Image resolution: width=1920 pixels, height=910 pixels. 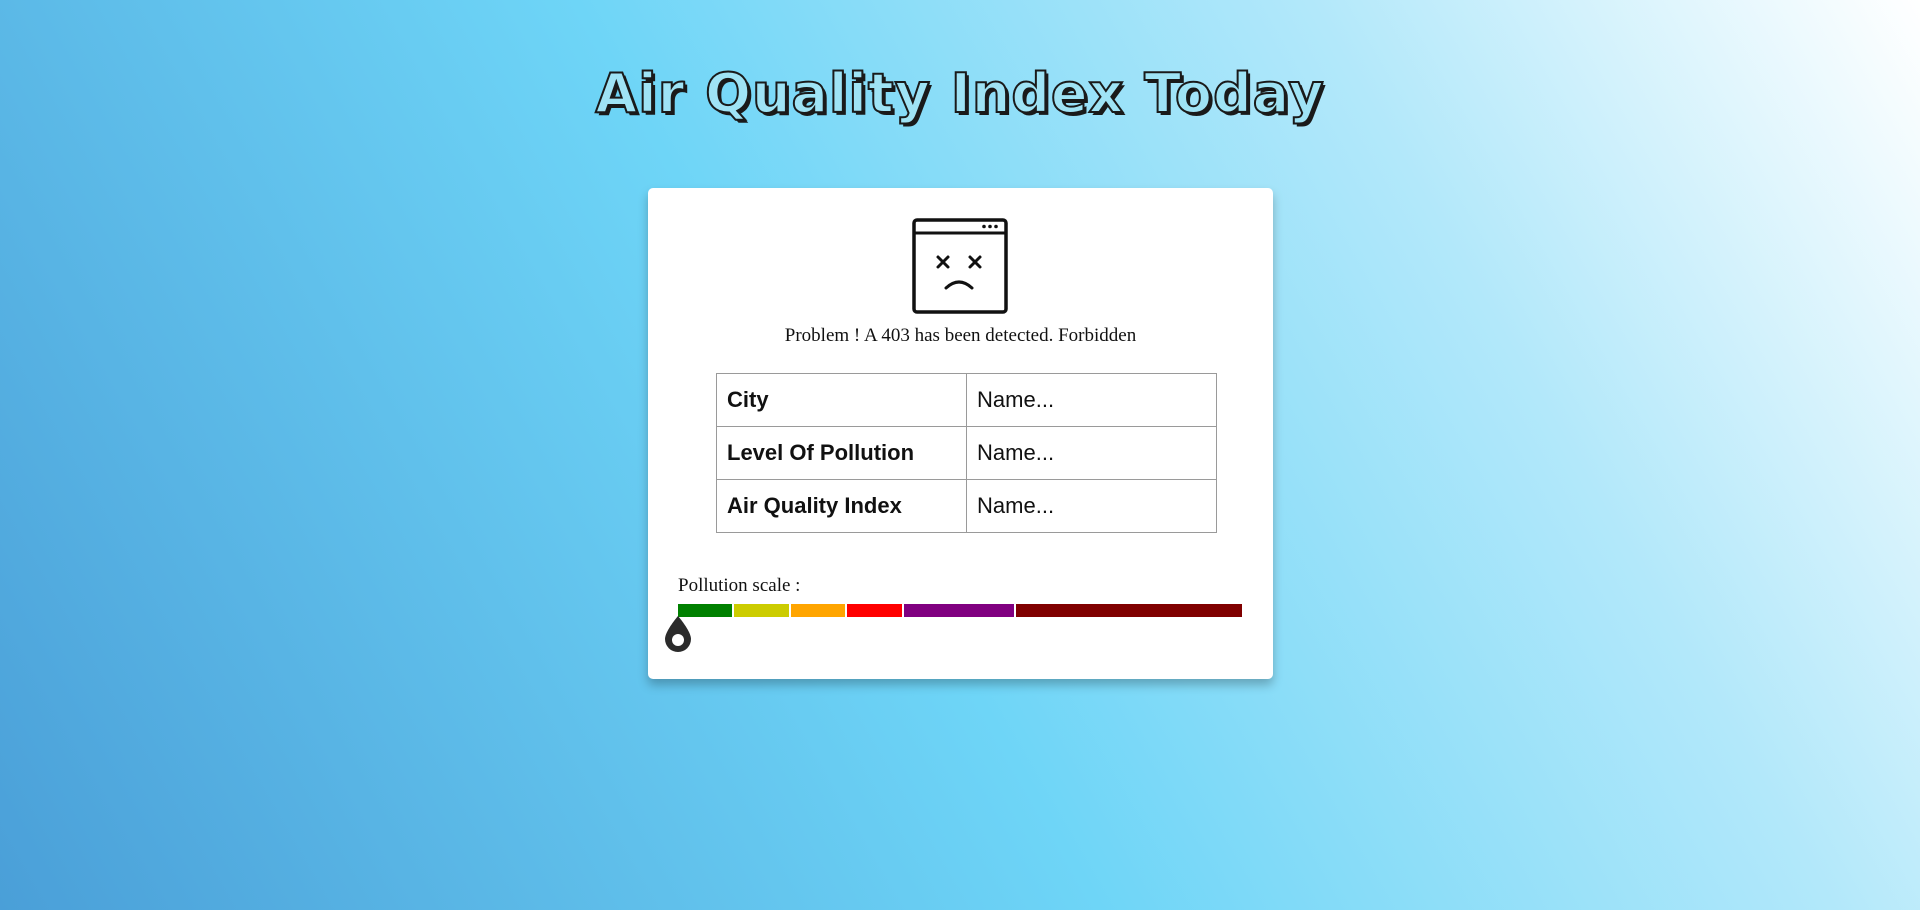 What do you see at coordinates (841, 400) in the screenshot?
I see `city-label: City` at bounding box center [841, 400].